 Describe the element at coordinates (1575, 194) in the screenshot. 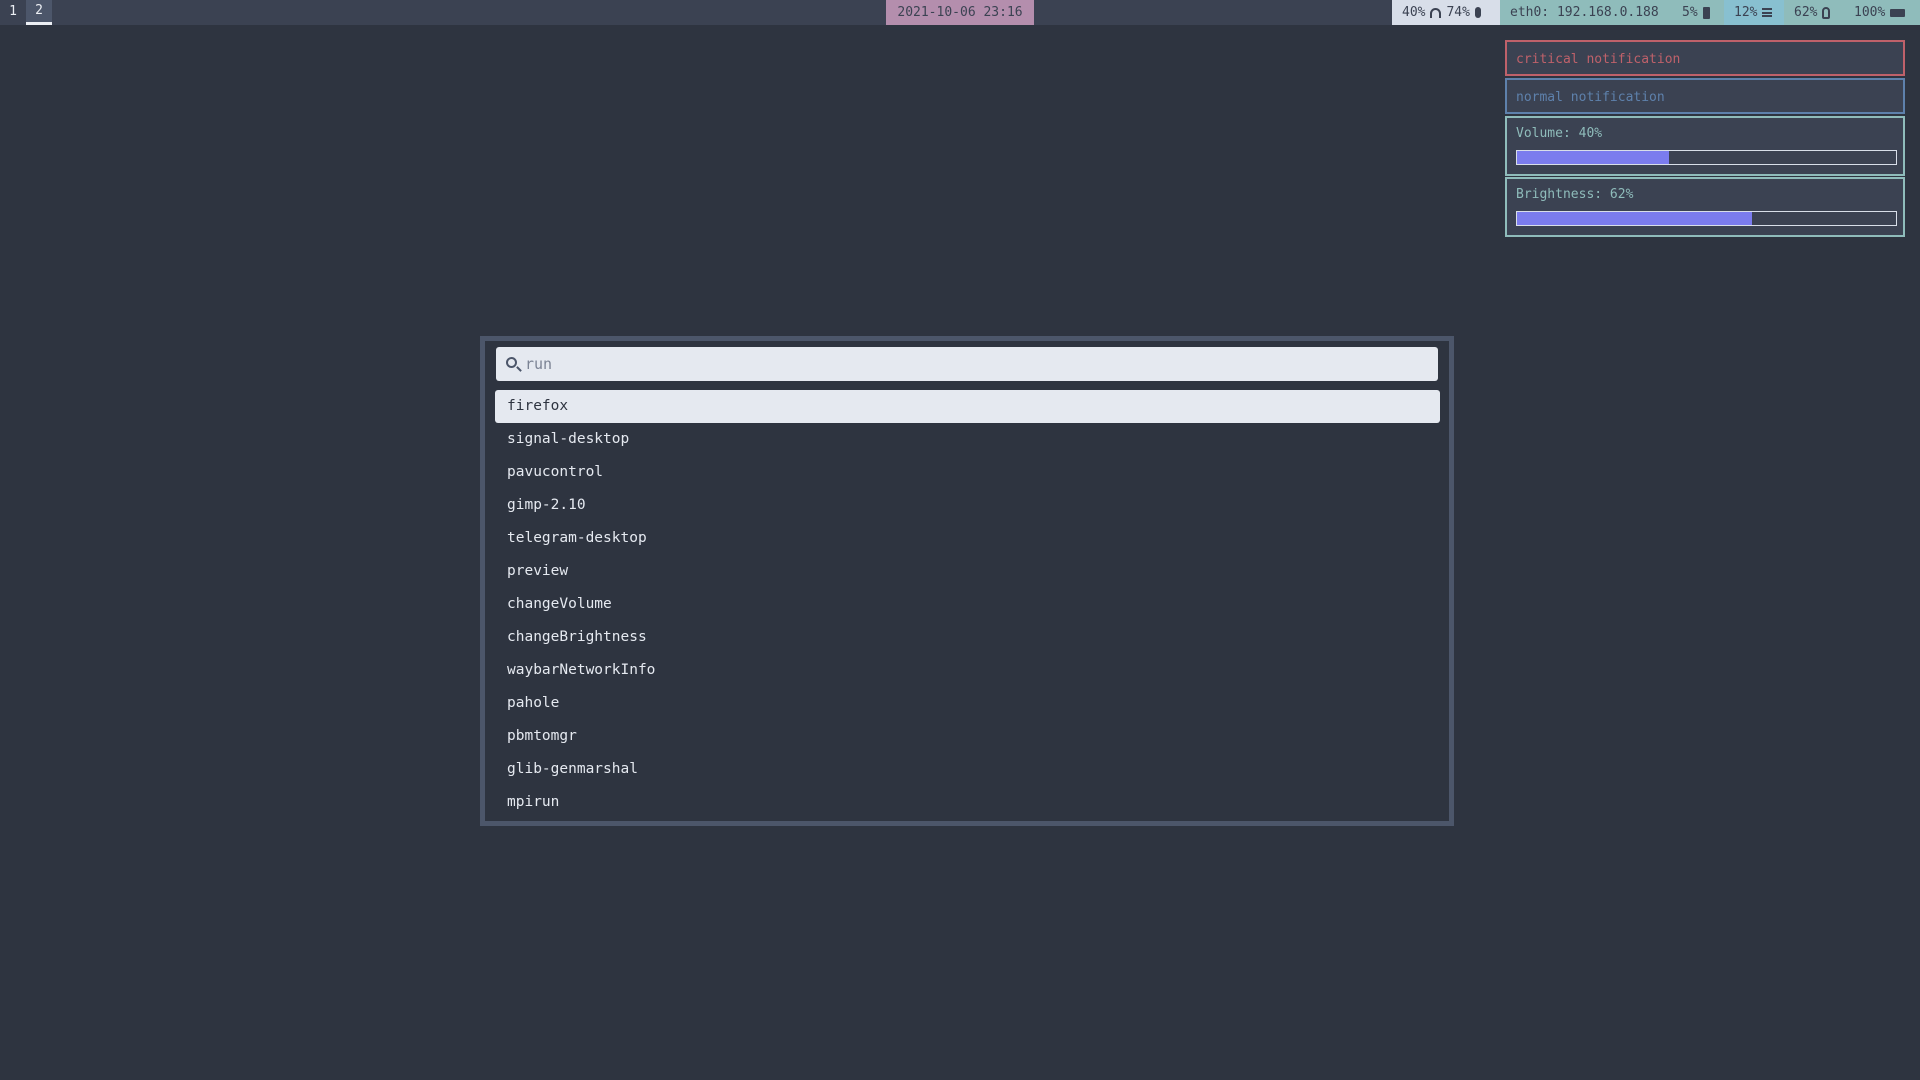

I see `brightness-notification-label: Brightness: 62%` at that location.